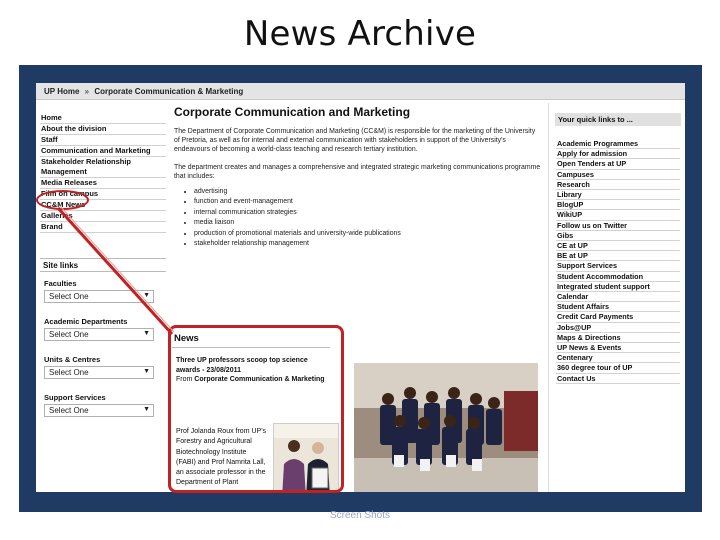 Image resolution: width=720 pixels, height=540 pixels. What do you see at coordinates (99, 296) in the screenshot?
I see `faculties-select: Select One ▼` at bounding box center [99, 296].